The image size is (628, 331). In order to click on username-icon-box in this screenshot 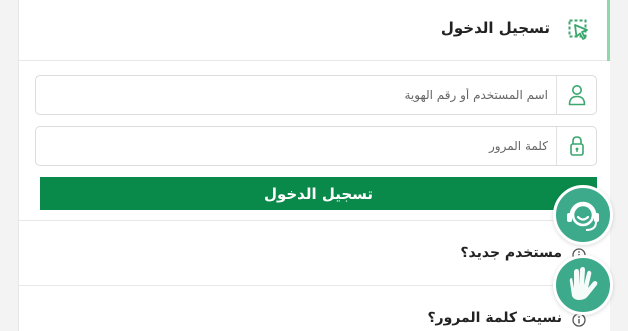, I will do `click(576, 95)`.